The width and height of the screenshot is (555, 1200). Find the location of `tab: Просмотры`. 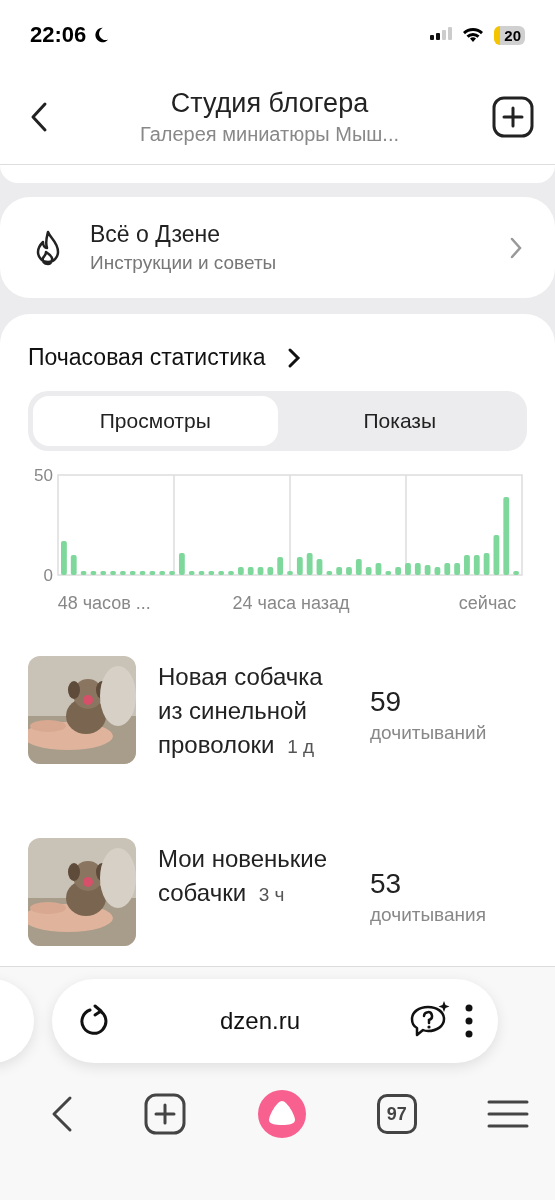

tab: Просмотры is located at coordinates (155, 421).